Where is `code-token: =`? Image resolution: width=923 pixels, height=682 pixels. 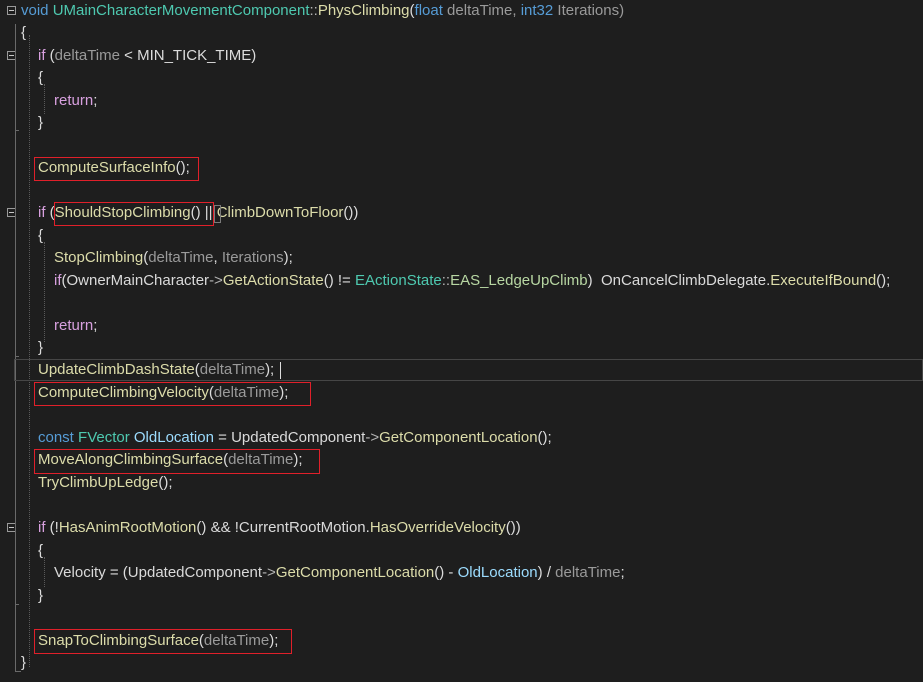
code-token: = is located at coordinates (222, 437).